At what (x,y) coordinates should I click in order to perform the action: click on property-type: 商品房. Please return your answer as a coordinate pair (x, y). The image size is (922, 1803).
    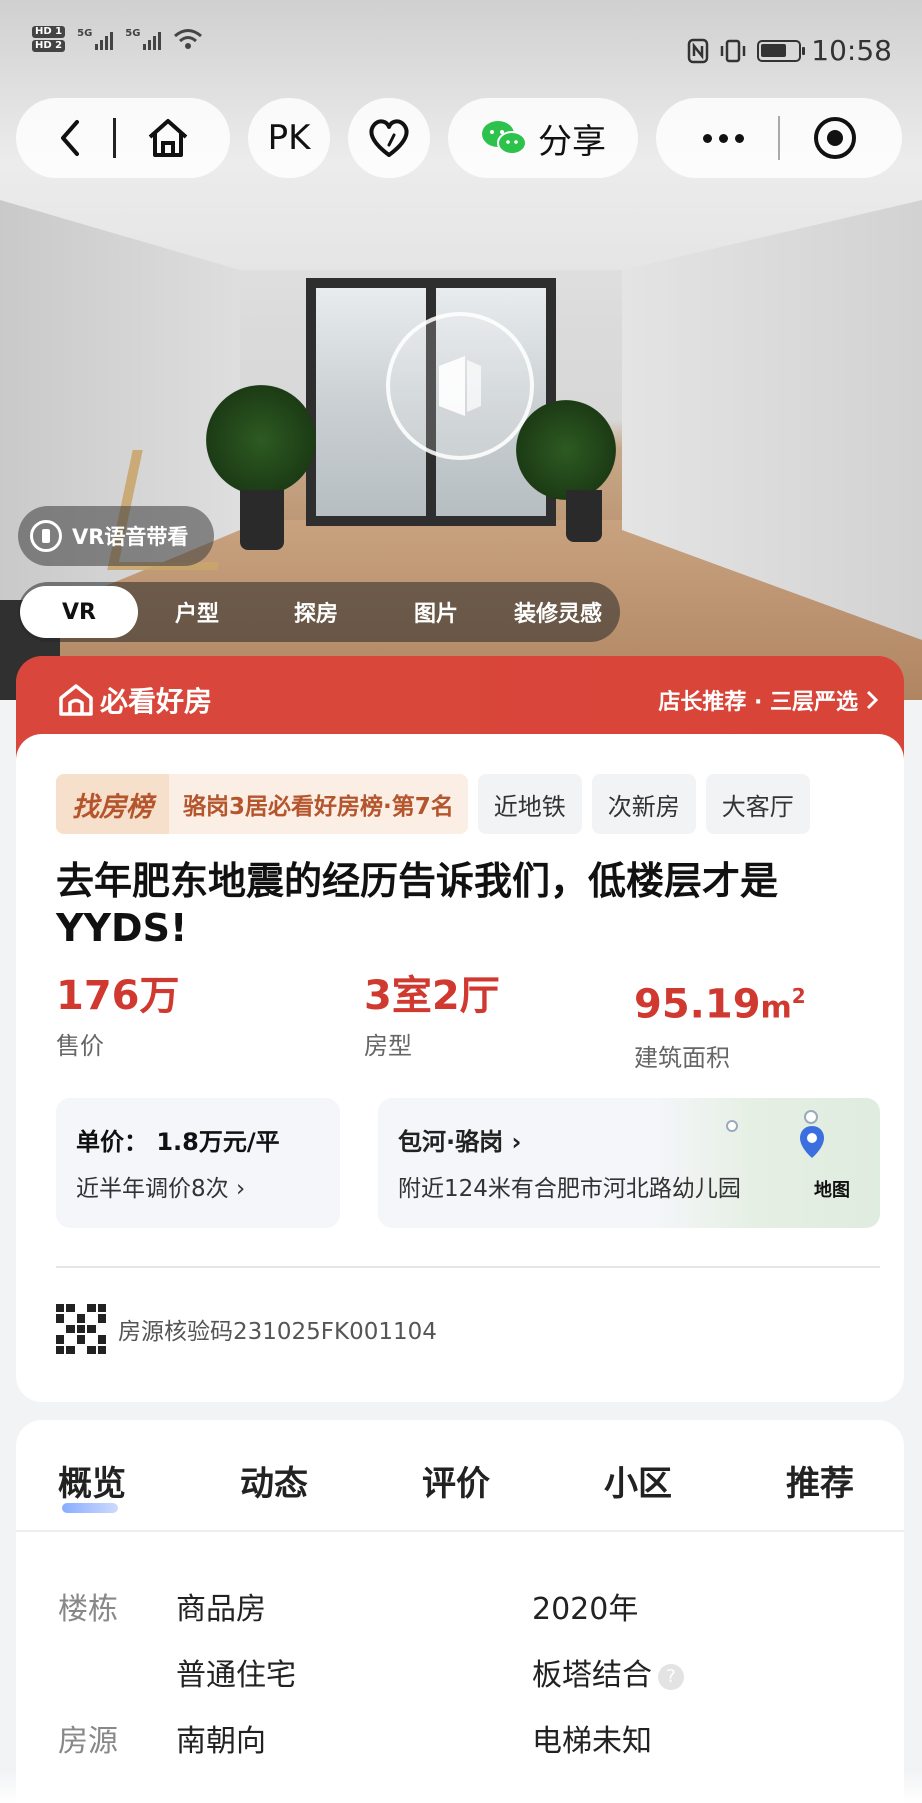
    Looking at the image, I should click on (221, 1609).